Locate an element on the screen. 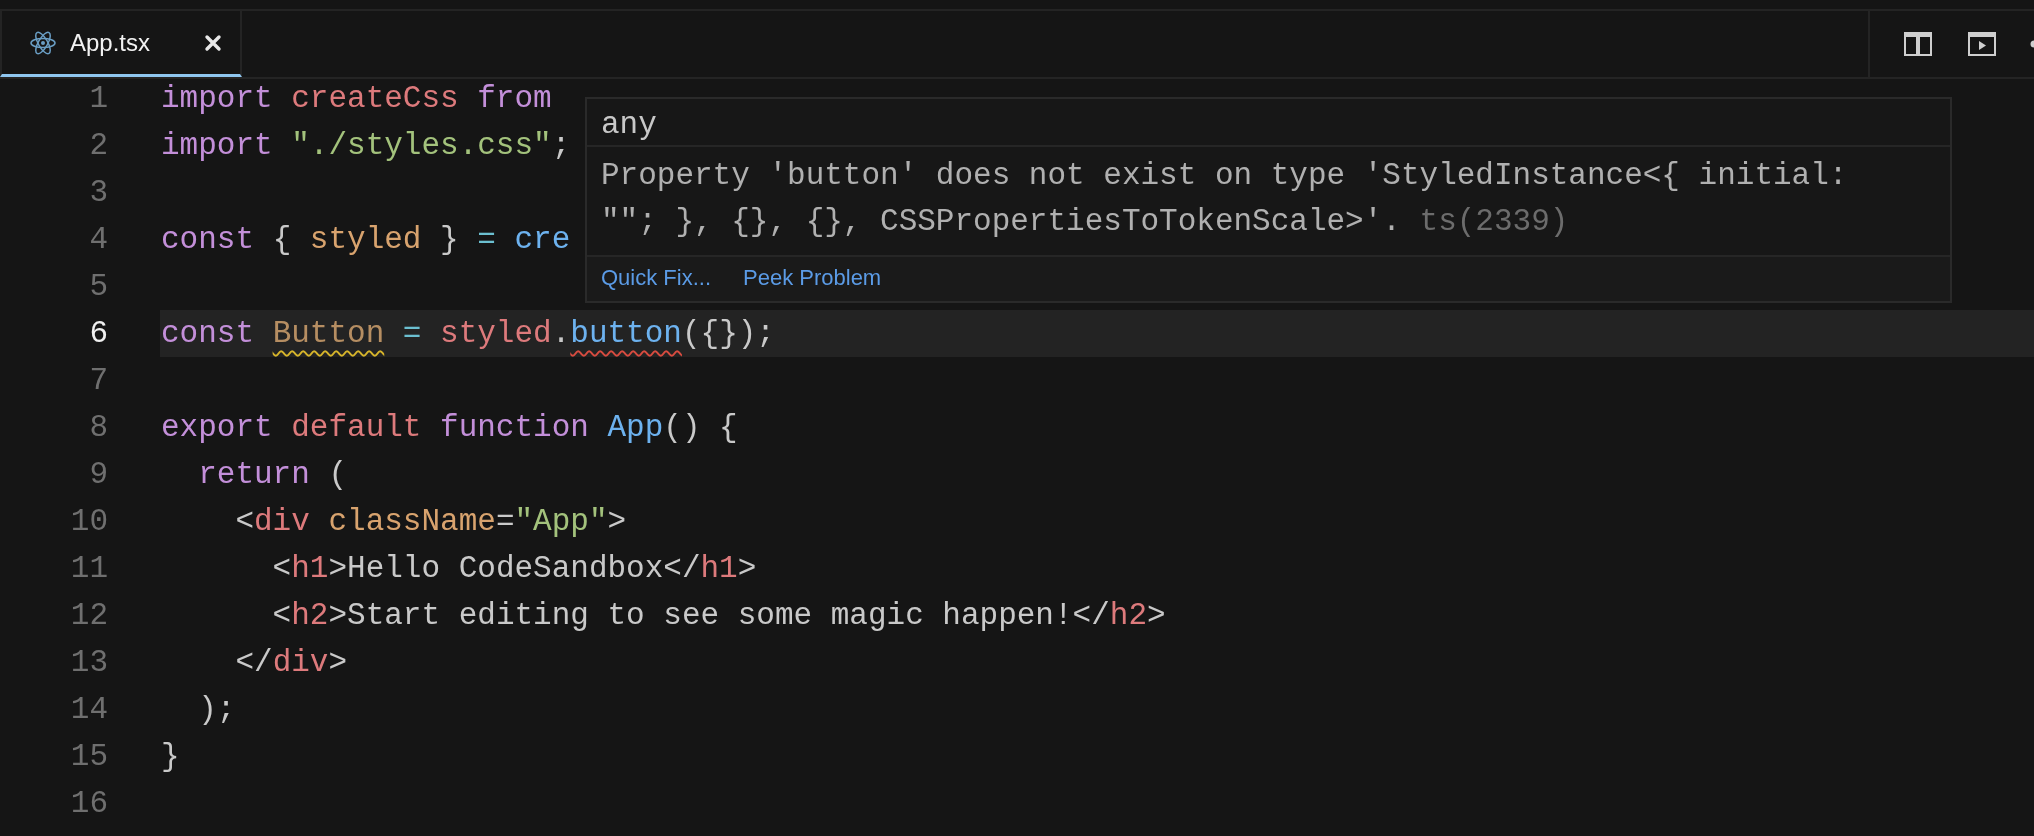 The width and height of the screenshot is (2034, 836). code-line: </div> is located at coordinates (291, 662).